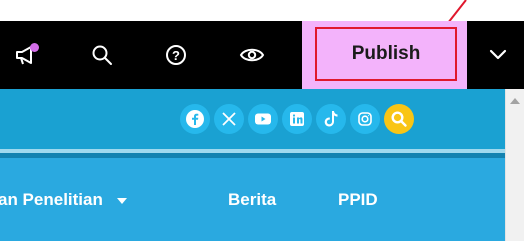 This screenshot has height=241, width=524. I want to click on nav-item-berita: Berita, so click(252, 200).